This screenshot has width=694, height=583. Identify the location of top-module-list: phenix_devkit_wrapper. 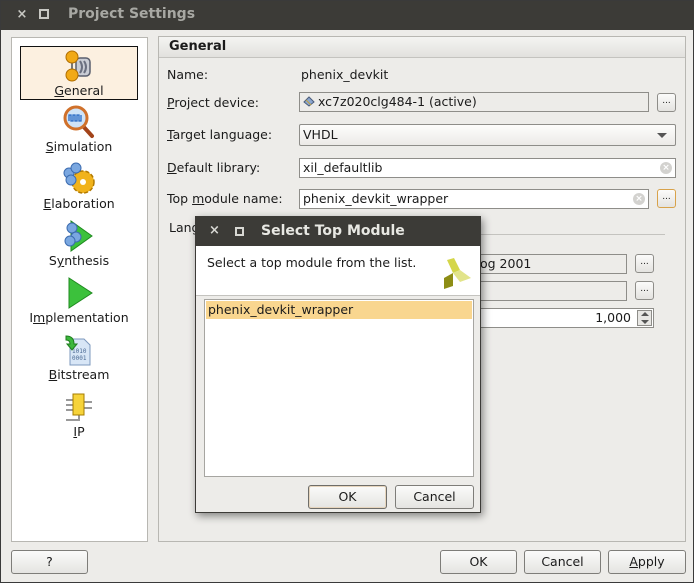
(339, 388).